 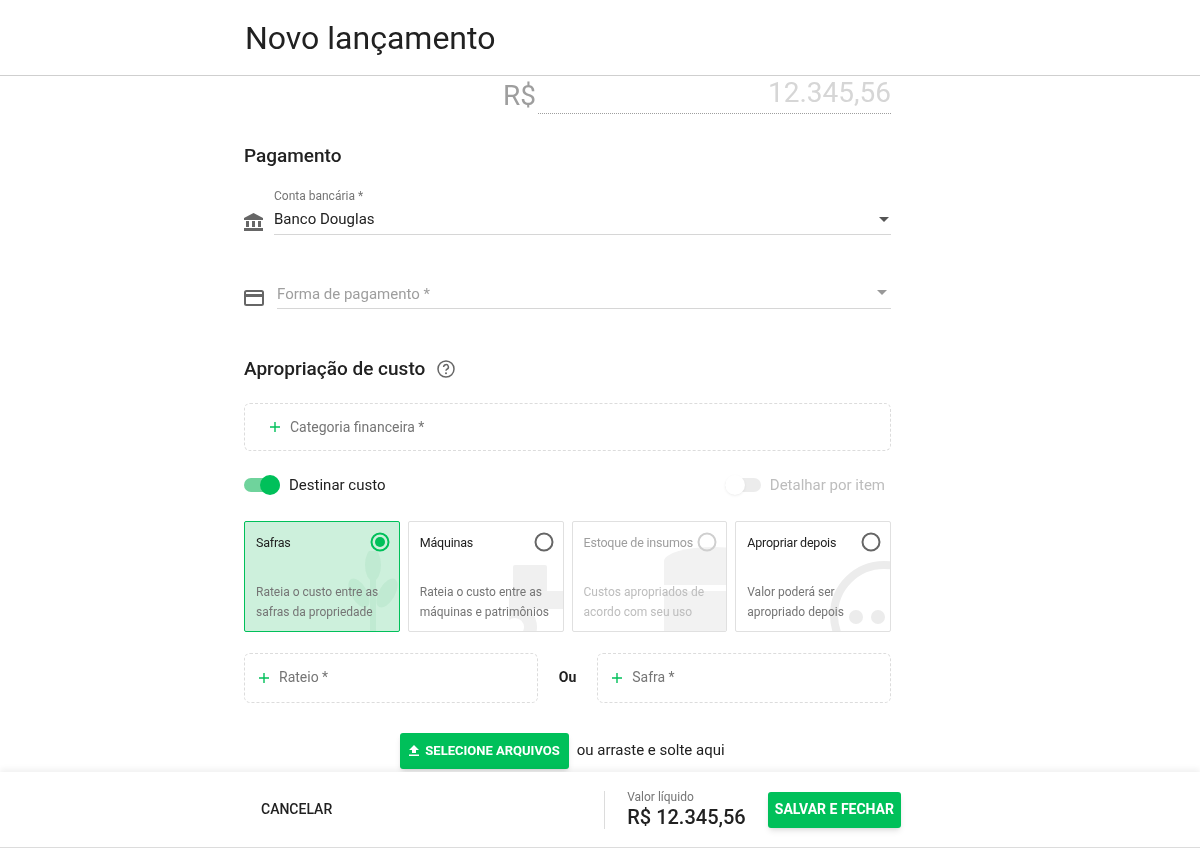 What do you see at coordinates (582, 210) in the screenshot?
I see `account-select: Conta bancária * Banco Douglas` at bounding box center [582, 210].